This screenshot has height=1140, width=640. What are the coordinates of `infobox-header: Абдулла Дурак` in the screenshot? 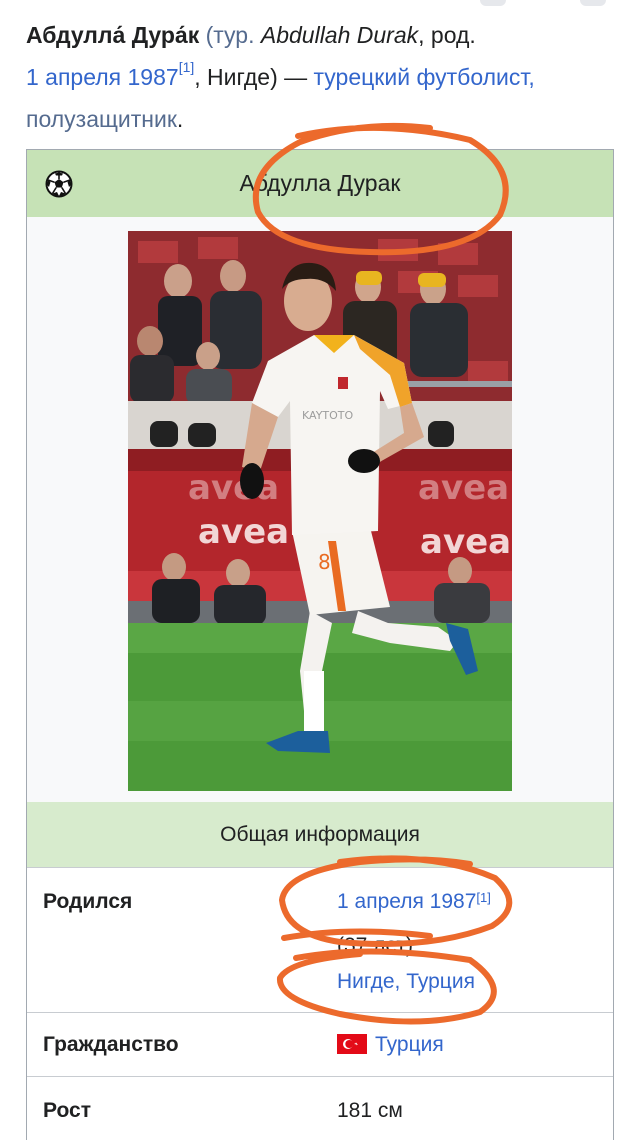 It's located at (320, 183).